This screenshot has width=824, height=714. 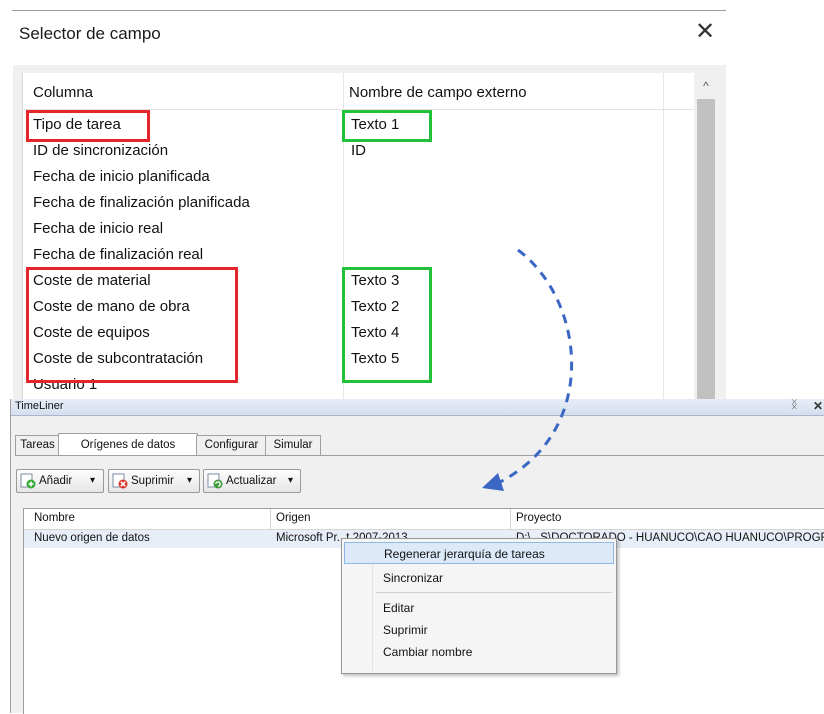 What do you see at coordinates (359, 204) in the screenshot?
I see `grid-row: Fecha de finalización planificada` at bounding box center [359, 204].